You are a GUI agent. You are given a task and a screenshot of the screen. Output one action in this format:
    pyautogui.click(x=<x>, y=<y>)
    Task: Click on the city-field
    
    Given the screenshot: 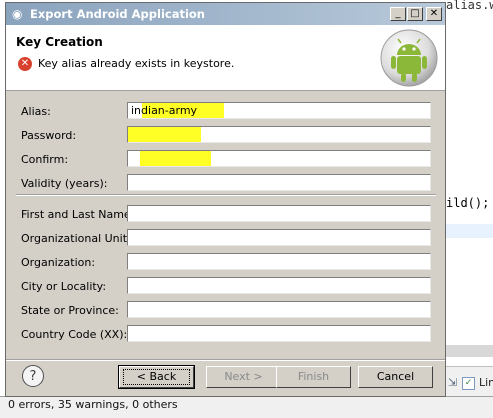 What is the action you would take?
    pyautogui.click(x=279, y=285)
    